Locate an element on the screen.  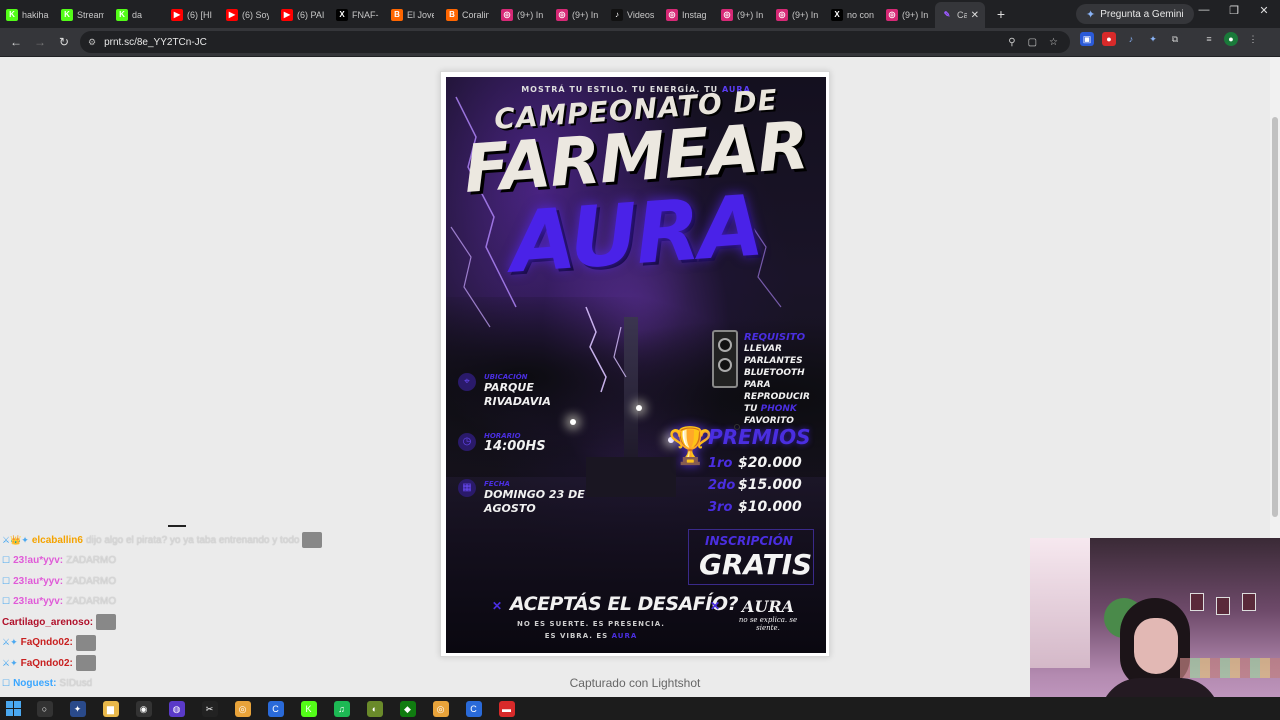
profile-avatar: ● is located at coordinates (1231, 39).